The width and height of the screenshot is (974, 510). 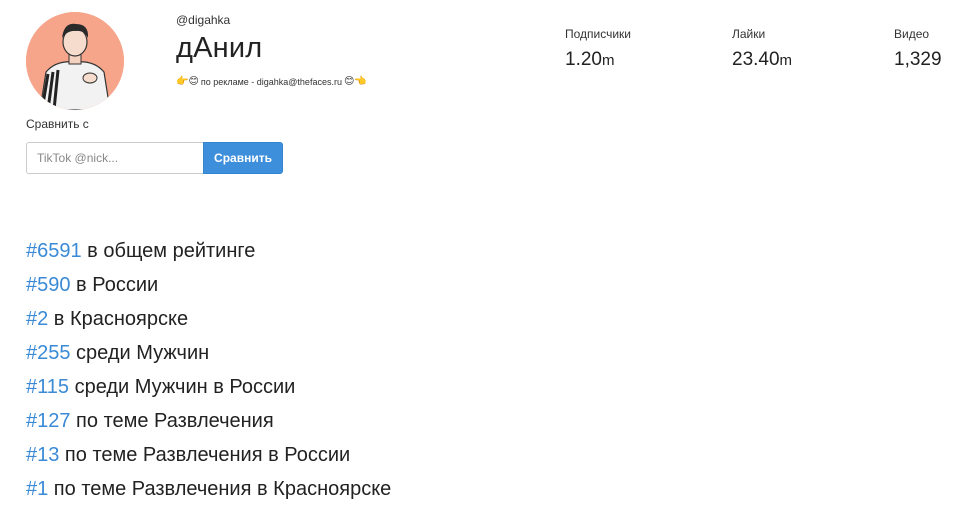 I want to click on compare-input, so click(x=114, y=158).